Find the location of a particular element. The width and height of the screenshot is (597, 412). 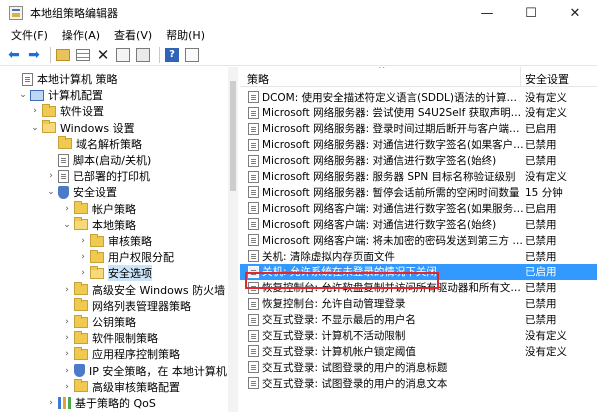

policy-row: 交互式登录: 试图登录的用户的消息文本 is located at coordinates (418, 383).